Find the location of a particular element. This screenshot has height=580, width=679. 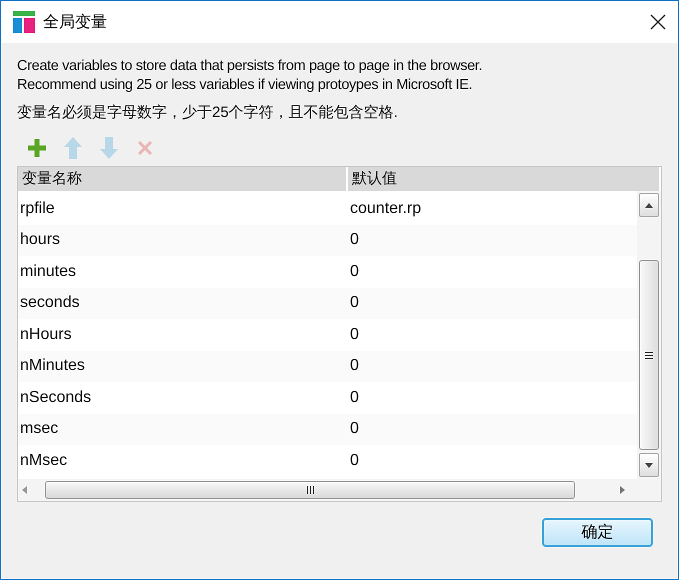

right-arrow-icon is located at coordinates (622, 490).